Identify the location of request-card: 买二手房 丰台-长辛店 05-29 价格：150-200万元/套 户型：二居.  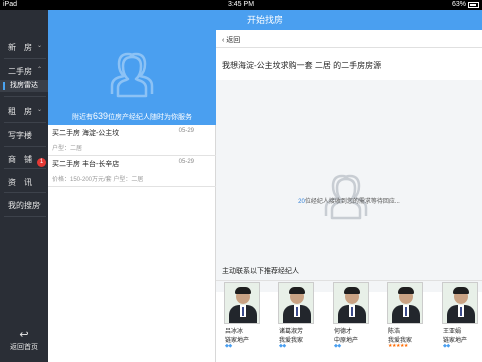
(132, 171).